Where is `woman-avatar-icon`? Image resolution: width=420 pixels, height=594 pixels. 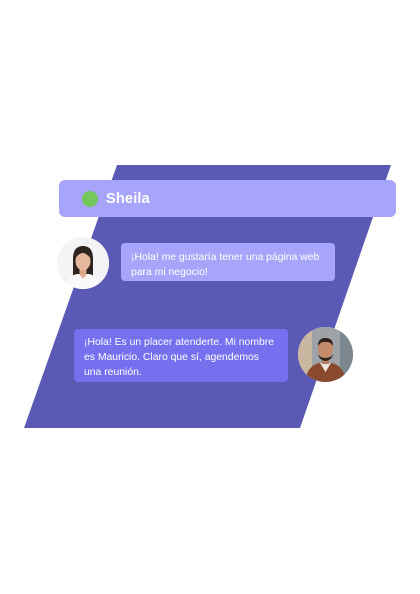 woman-avatar-icon is located at coordinates (83, 263).